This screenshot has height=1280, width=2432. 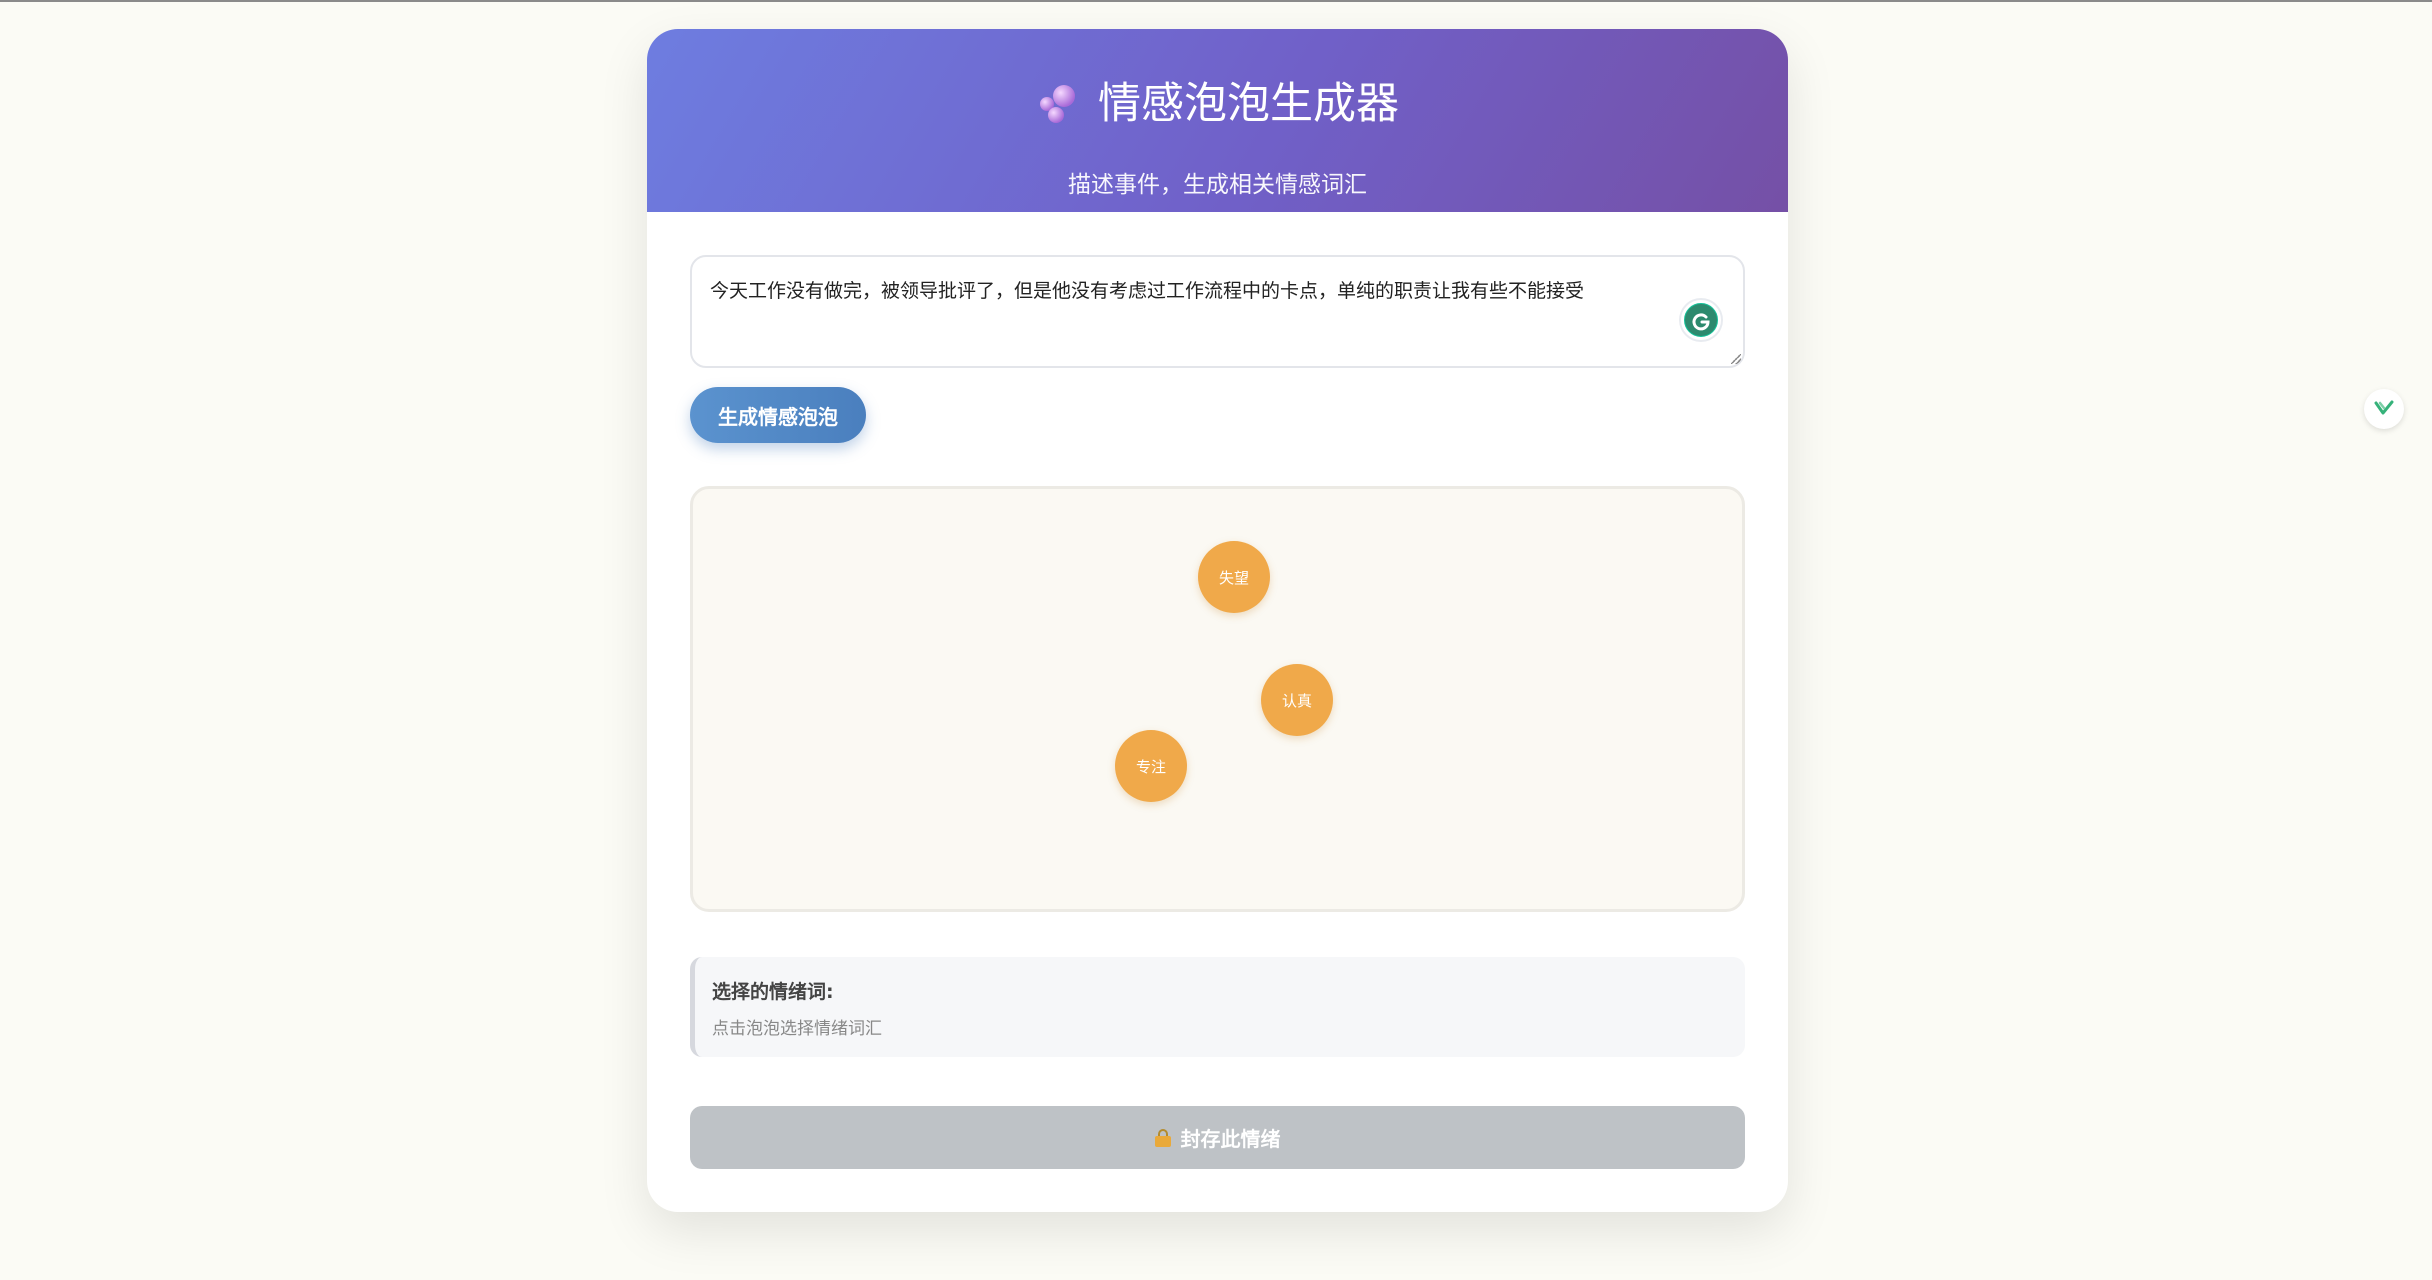 What do you see at coordinates (1217, 1007) in the screenshot?
I see `selected-emotions-panel: 选择的情绪词: 点击泡泡选择情绪词汇` at bounding box center [1217, 1007].